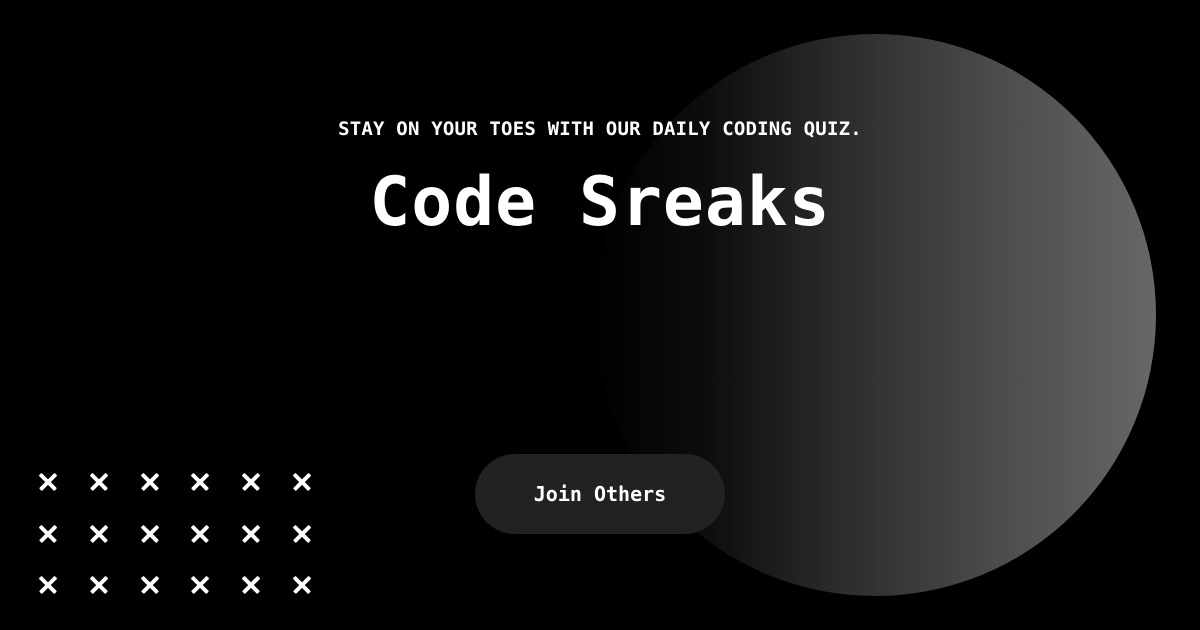 This screenshot has width=1200, height=630. Describe the element at coordinates (600, 202) in the screenshot. I see `page-title: Code Sreaks` at that location.